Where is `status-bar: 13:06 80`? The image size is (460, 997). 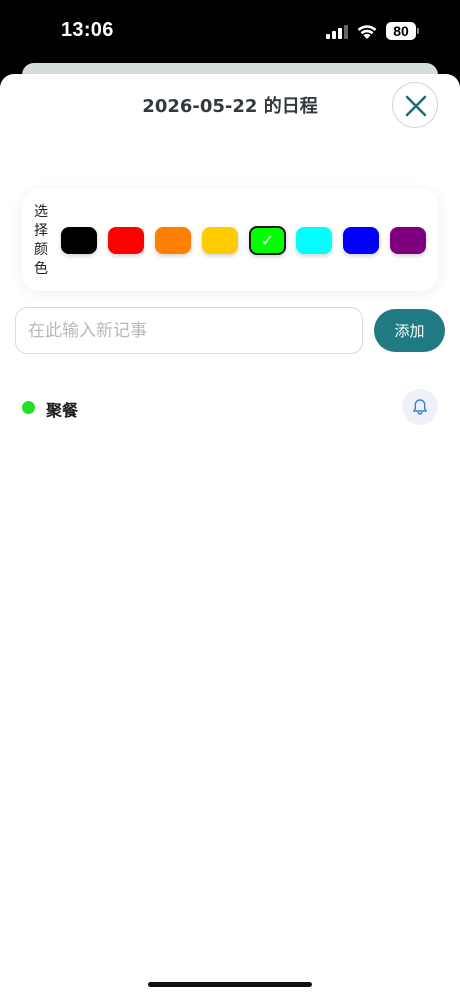 status-bar: 13:06 80 is located at coordinates (230, 32).